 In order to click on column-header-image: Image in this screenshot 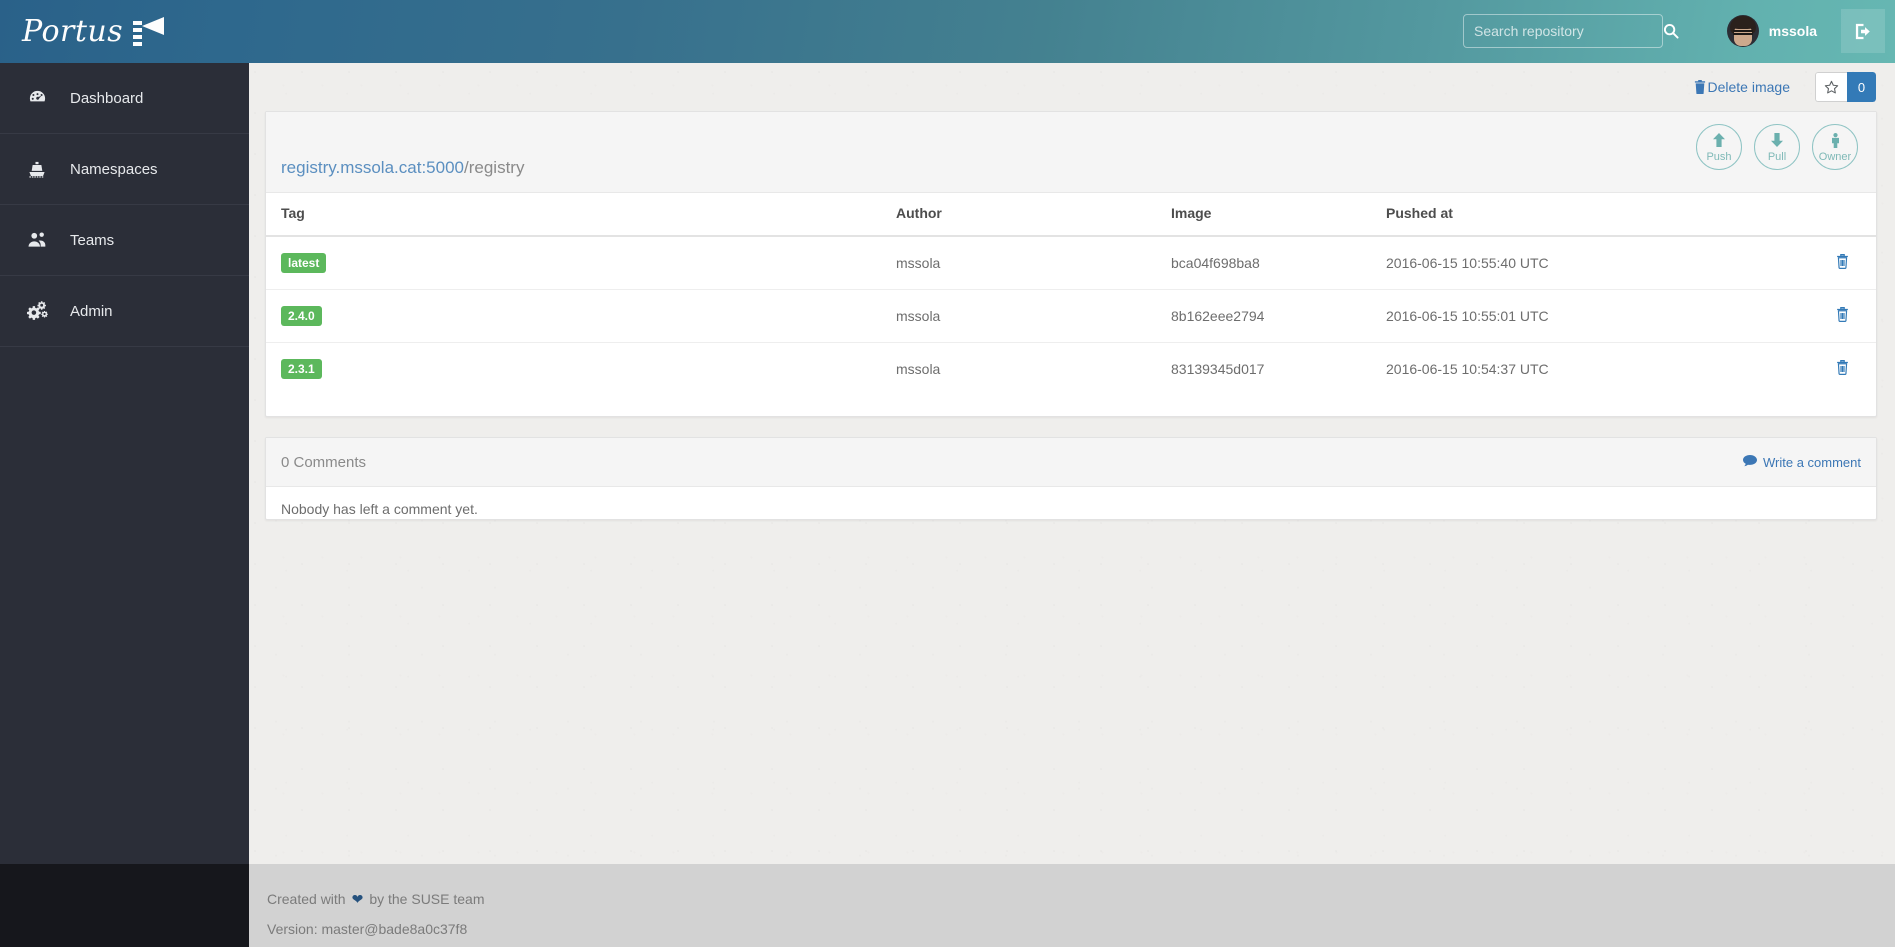, I will do `click(1278, 215)`.